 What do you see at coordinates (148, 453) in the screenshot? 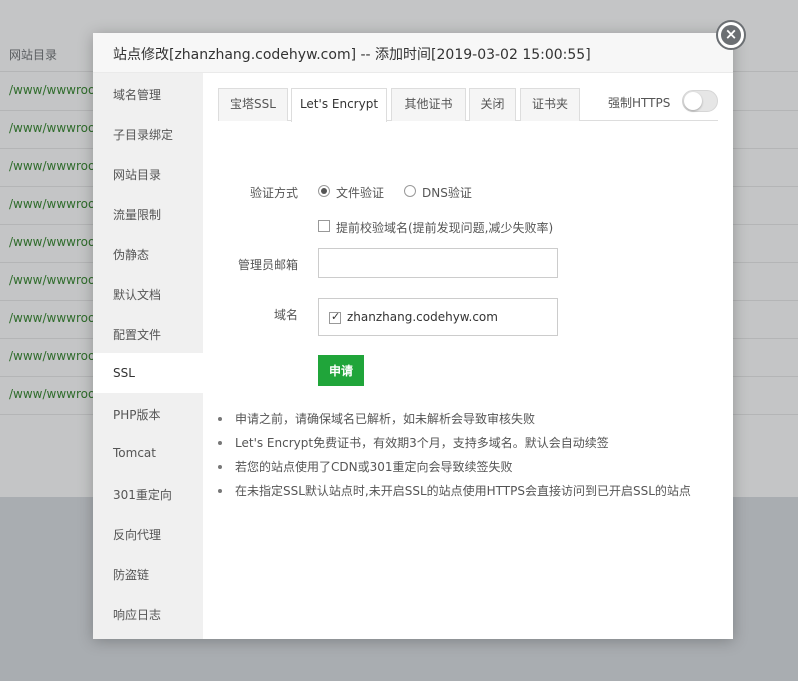
I see `sidebar-item-tomcat: Tomcat` at bounding box center [148, 453].